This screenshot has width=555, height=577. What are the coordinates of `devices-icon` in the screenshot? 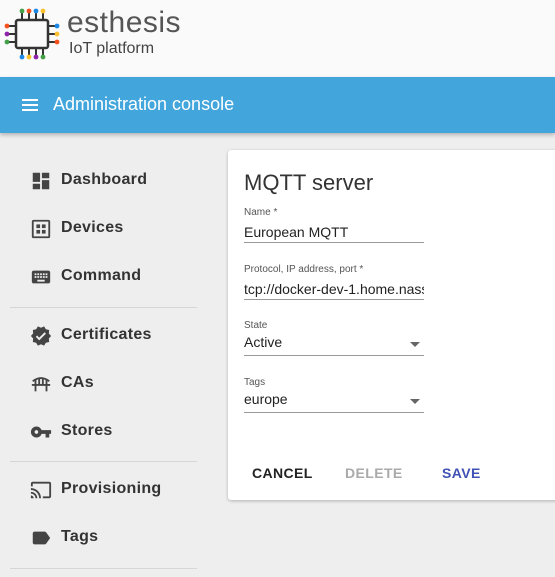 It's located at (41, 229).